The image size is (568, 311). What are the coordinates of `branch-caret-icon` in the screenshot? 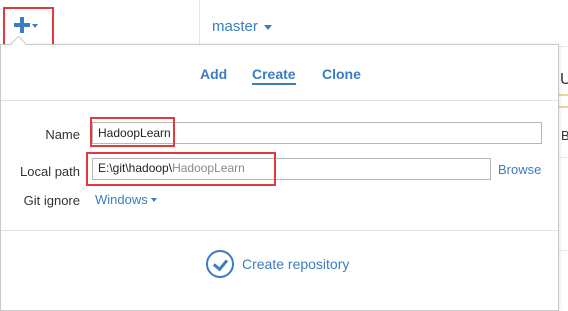 It's located at (268, 27).